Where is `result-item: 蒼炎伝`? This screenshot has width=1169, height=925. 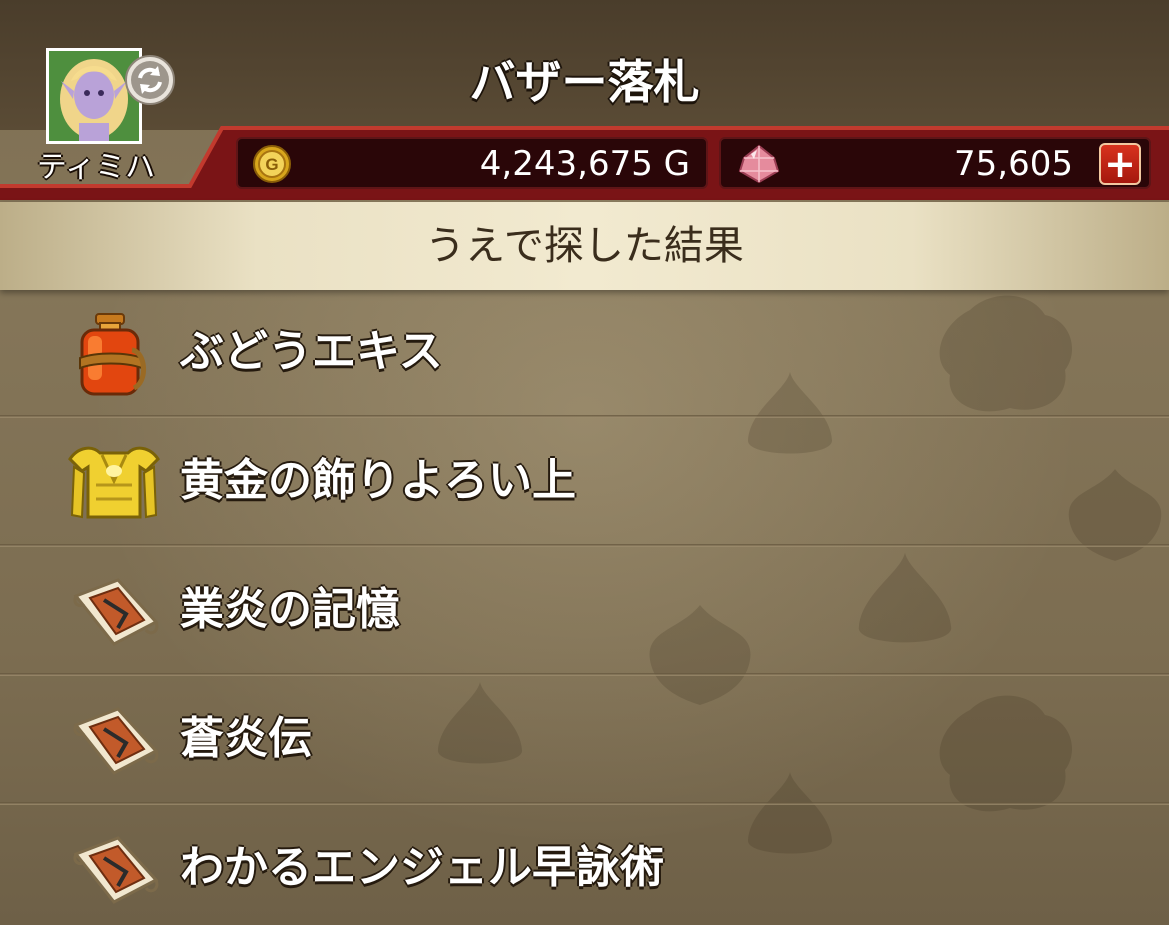
result-item: 蒼炎伝 is located at coordinates (584, 742).